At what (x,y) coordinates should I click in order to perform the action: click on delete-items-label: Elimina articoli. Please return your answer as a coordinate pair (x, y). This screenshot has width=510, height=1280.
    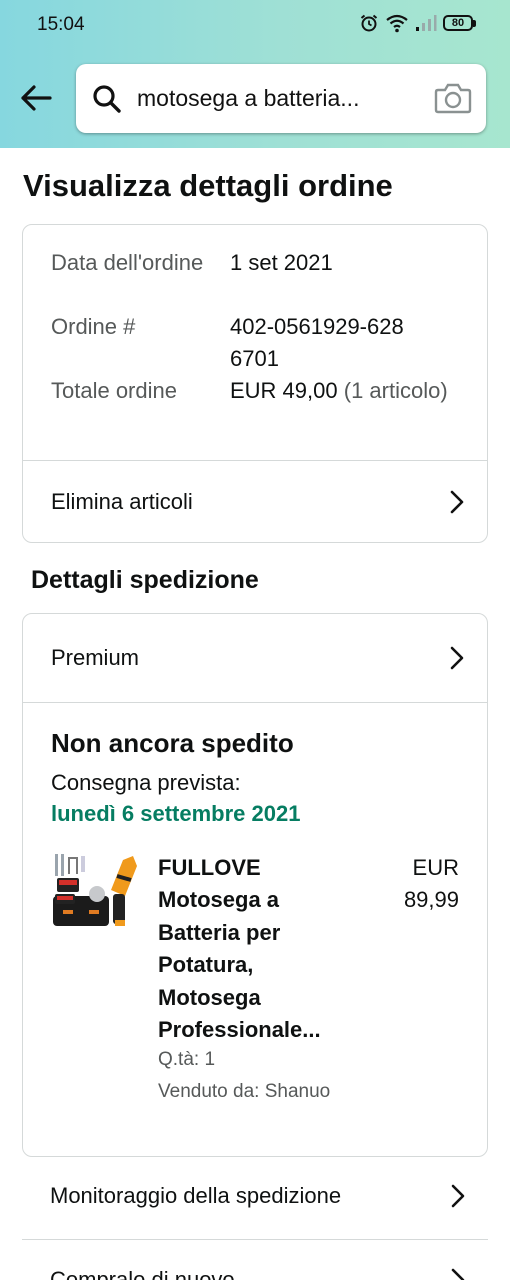
    Looking at the image, I should click on (122, 501).